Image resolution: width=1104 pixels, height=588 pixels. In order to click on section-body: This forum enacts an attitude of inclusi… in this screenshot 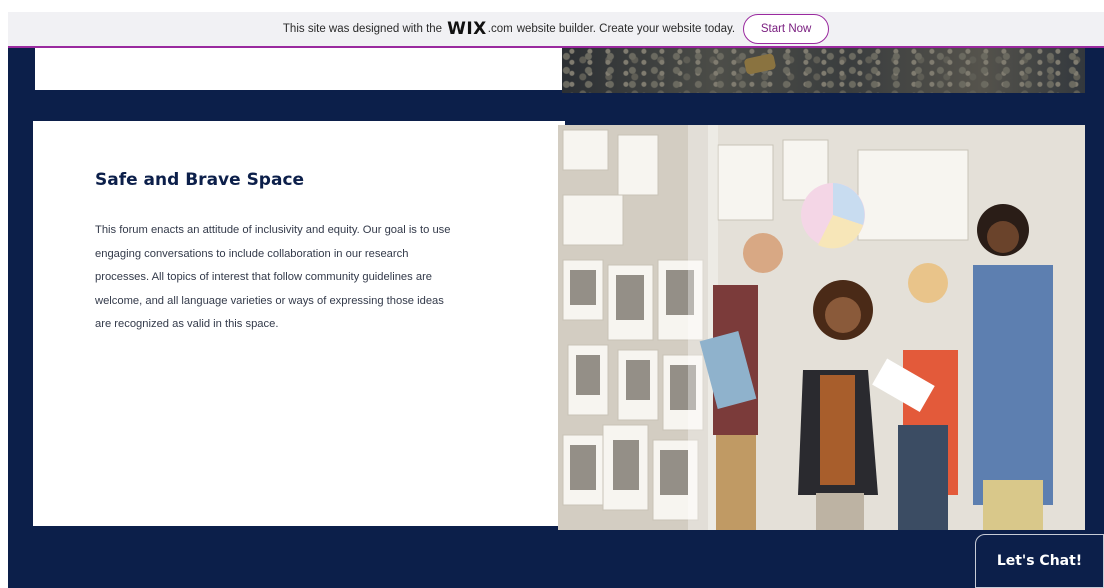, I will do `click(273, 277)`.